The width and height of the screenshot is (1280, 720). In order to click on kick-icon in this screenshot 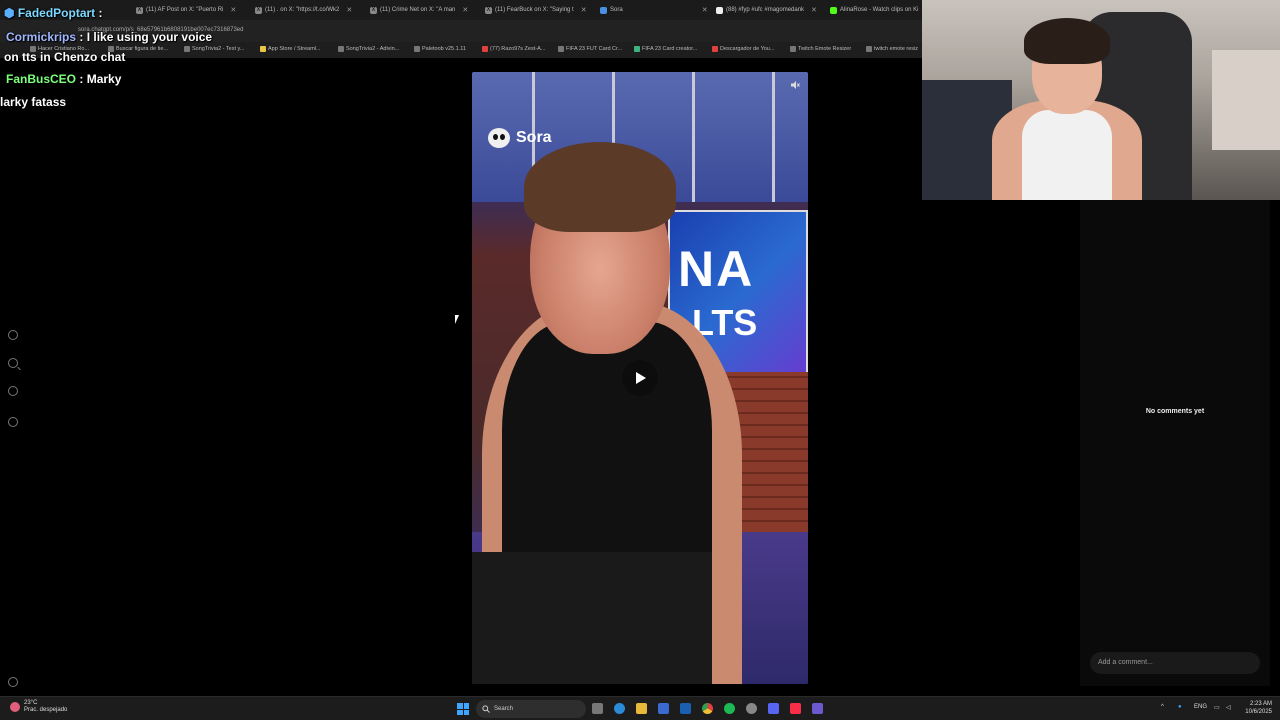, I will do `click(833, 10)`.